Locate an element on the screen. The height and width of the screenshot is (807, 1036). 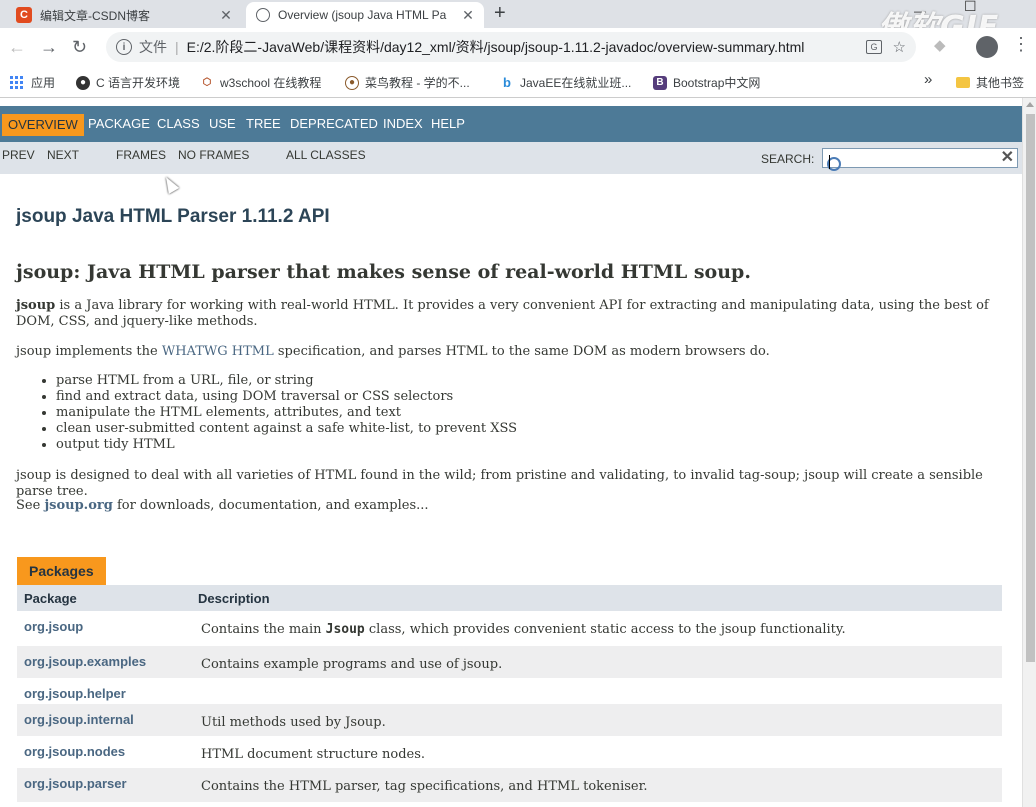
github-icon: ● is located at coordinates (83, 82).